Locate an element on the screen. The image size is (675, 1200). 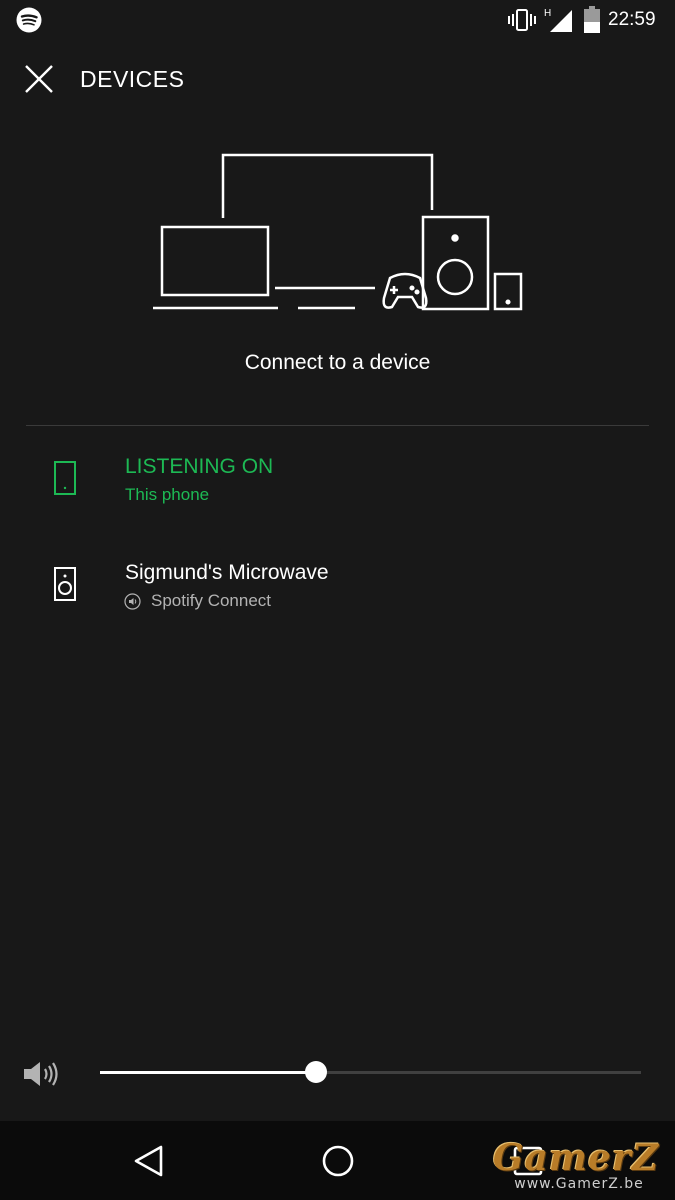
volume-slider is located at coordinates (370, 1072).